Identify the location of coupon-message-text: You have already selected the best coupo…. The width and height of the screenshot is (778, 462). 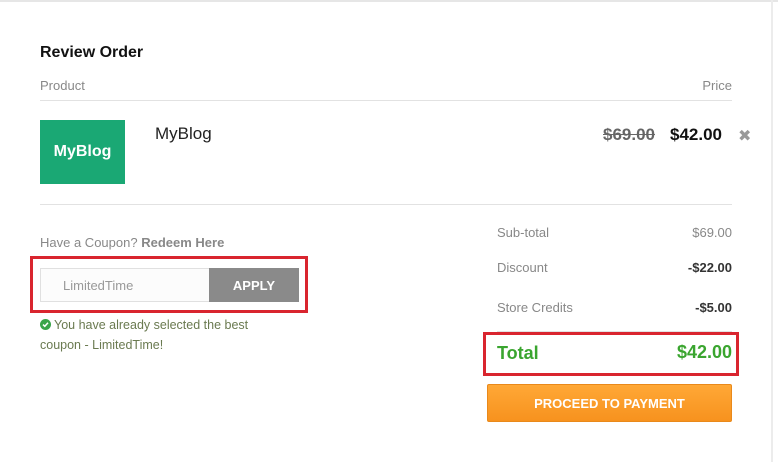
(144, 335).